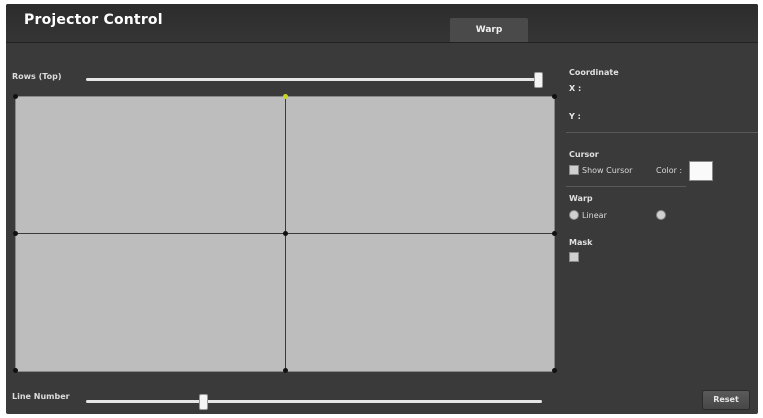 The image size is (763, 418). I want to click on reset-button: Reset, so click(726, 400).